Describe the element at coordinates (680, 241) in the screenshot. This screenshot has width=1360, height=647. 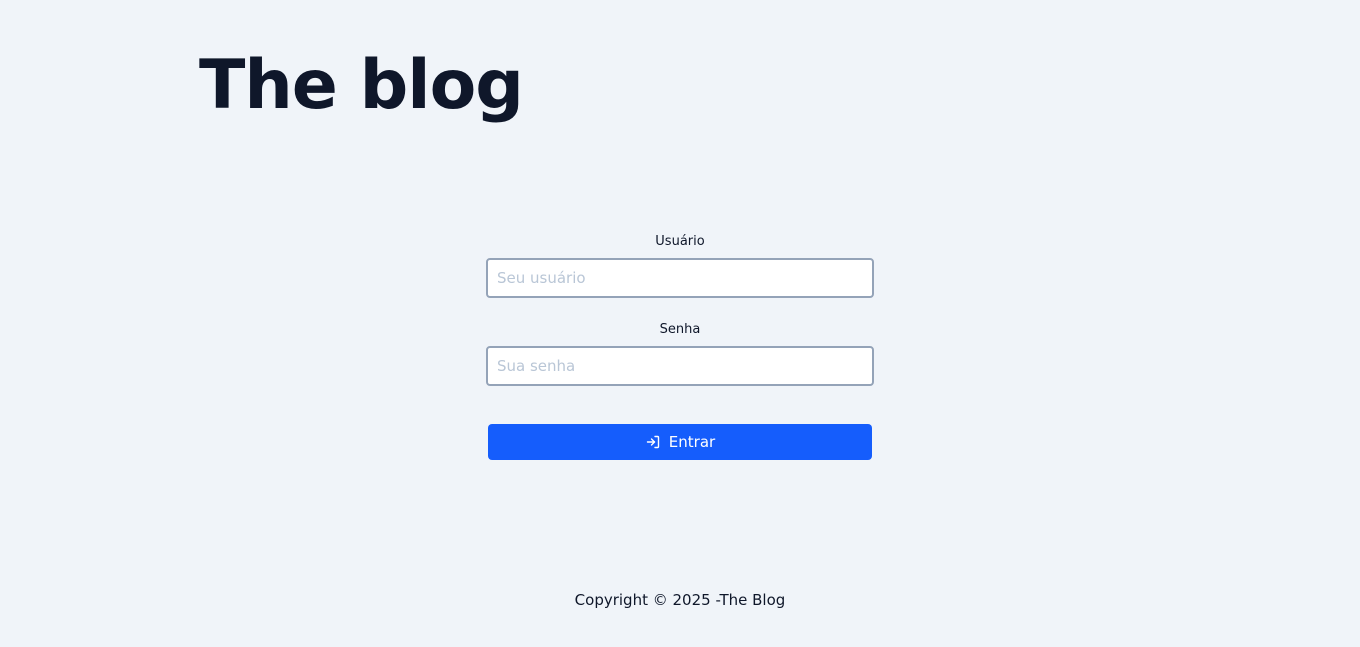
I see `username-label: Usuário` at that location.